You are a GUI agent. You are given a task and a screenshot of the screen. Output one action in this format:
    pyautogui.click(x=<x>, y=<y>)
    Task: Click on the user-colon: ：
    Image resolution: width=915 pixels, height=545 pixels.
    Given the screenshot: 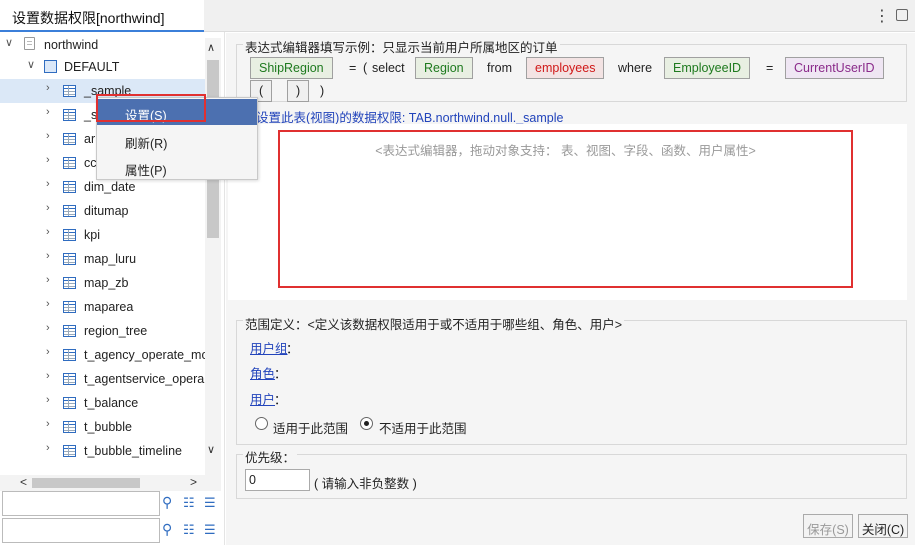 What is the action you would take?
    pyautogui.click(x=280, y=400)
    